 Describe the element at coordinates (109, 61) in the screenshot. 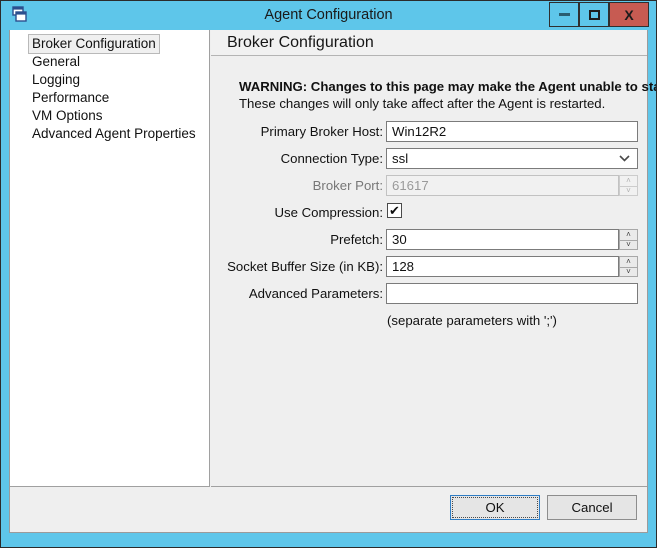

I see `sidebar-row: General` at that location.